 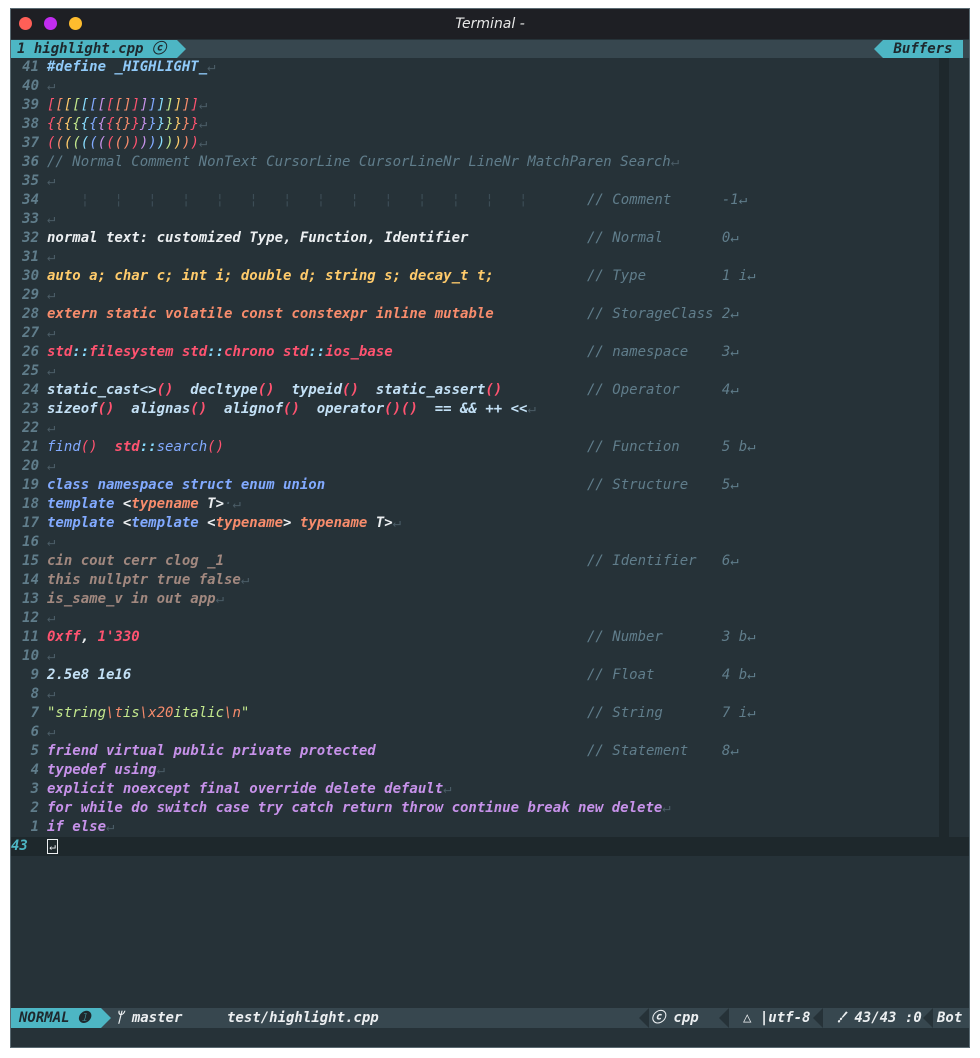 I want to click on cursor-line-number: 43, so click(x=19, y=846).